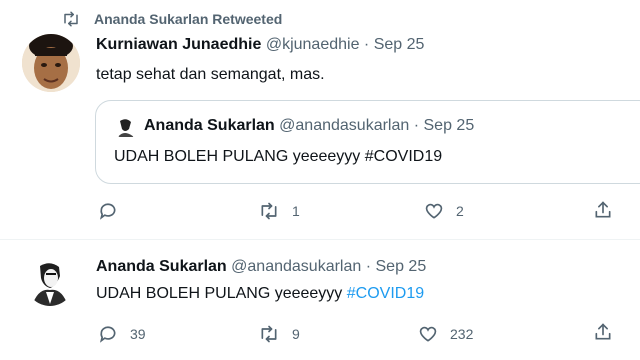 Image resolution: width=640 pixels, height=360 pixels. What do you see at coordinates (138, 334) in the screenshot?
I see `reply-count: 39` at bounding box center [138, 334].